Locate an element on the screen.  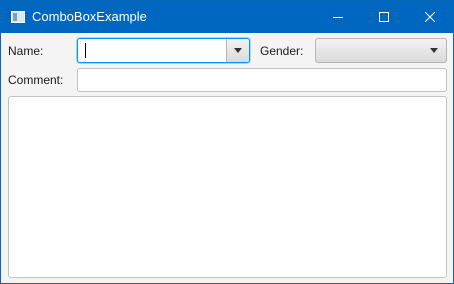
close-button is located at coordinates (430, 17).